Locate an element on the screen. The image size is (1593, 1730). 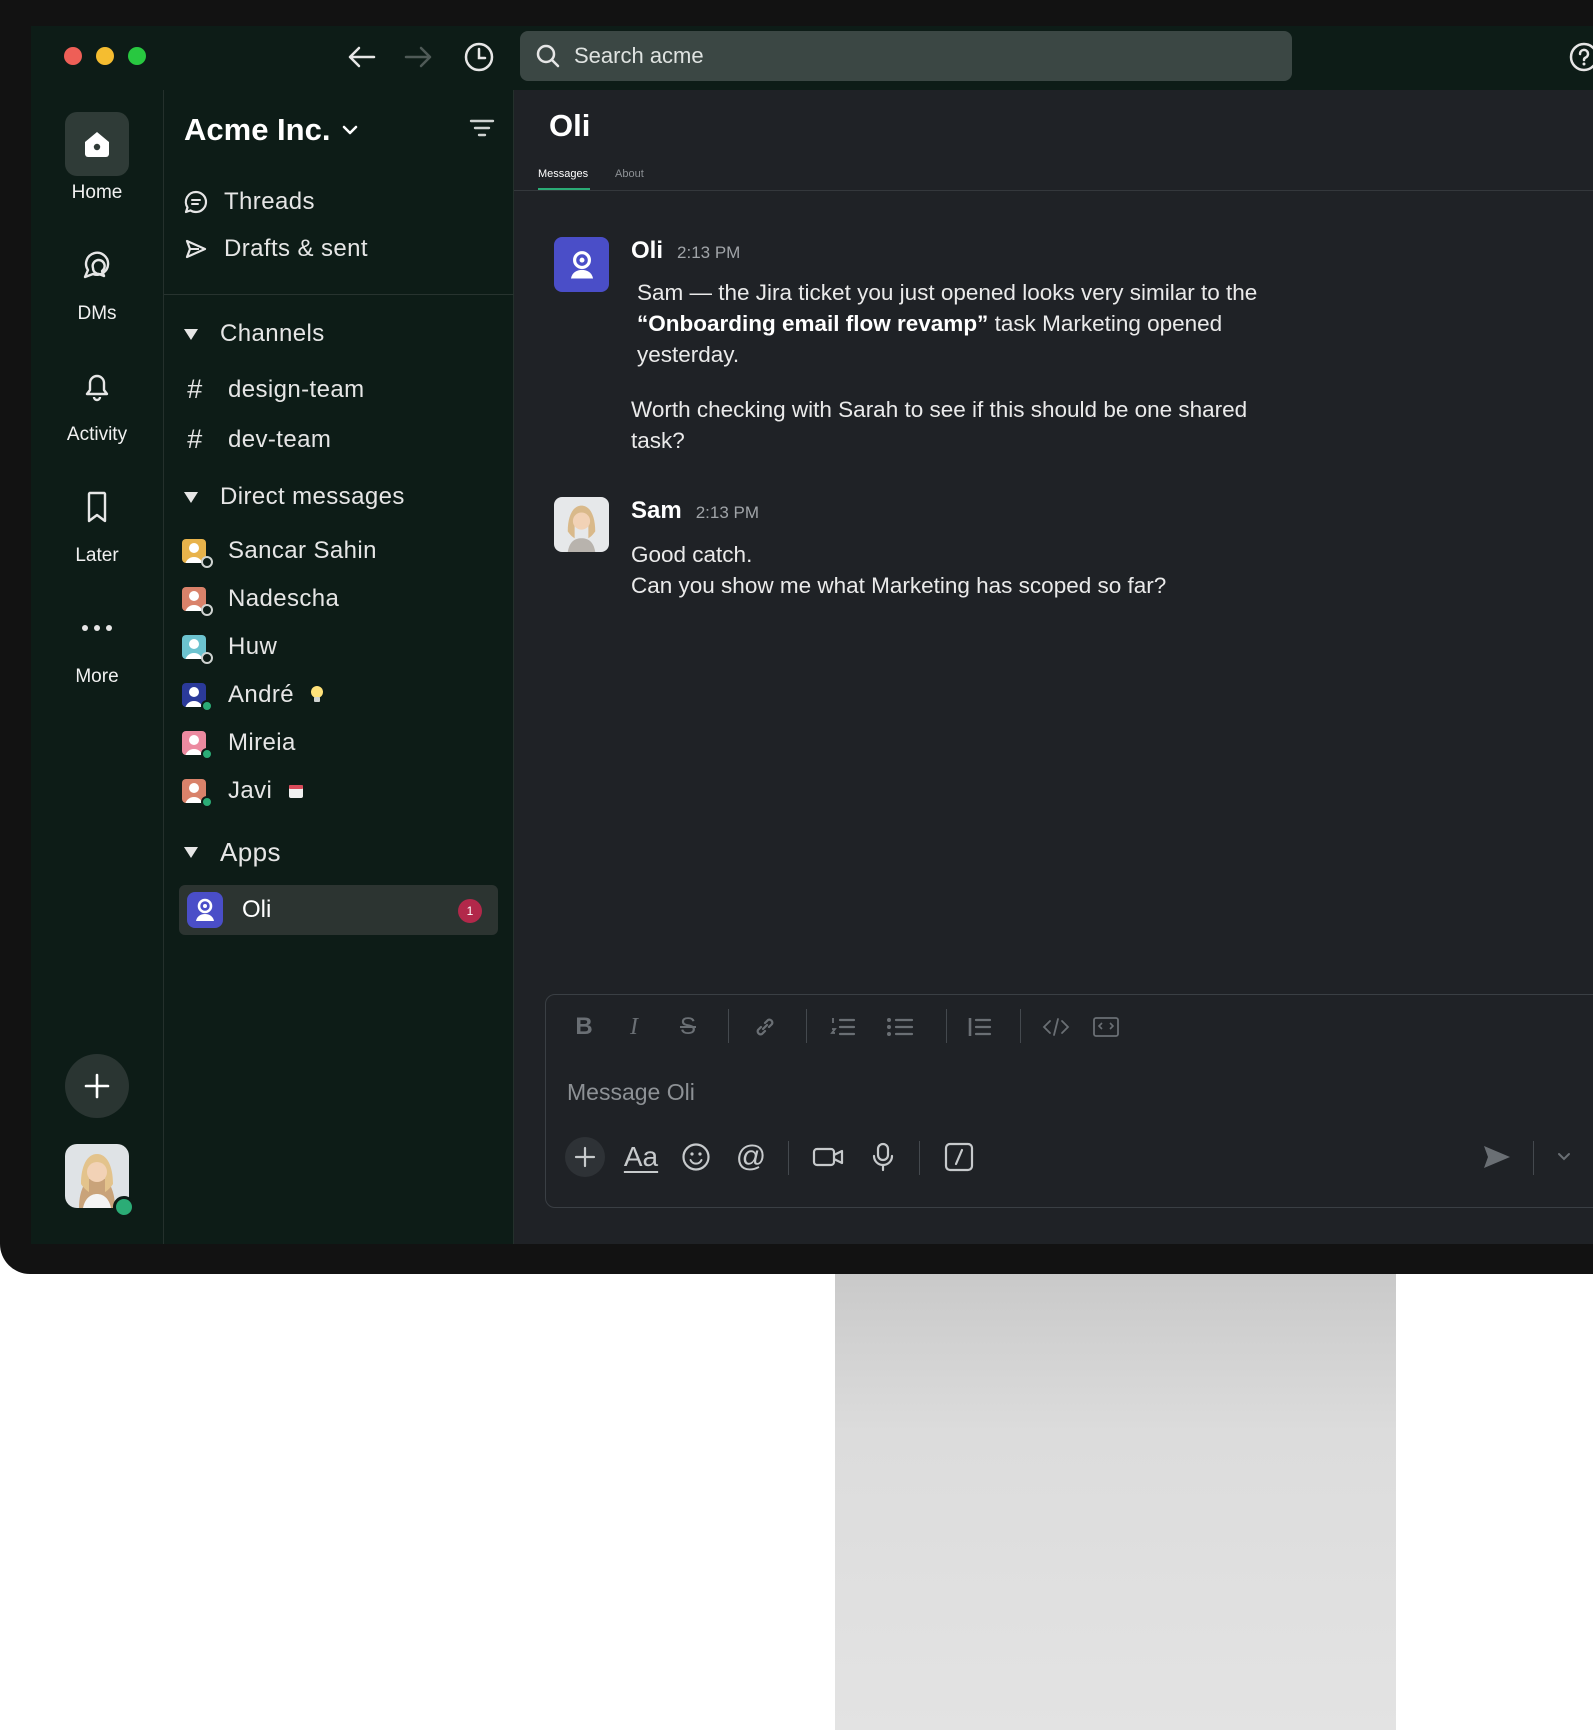
search-placeholder: Search acme is located at coordinates (639, 55).